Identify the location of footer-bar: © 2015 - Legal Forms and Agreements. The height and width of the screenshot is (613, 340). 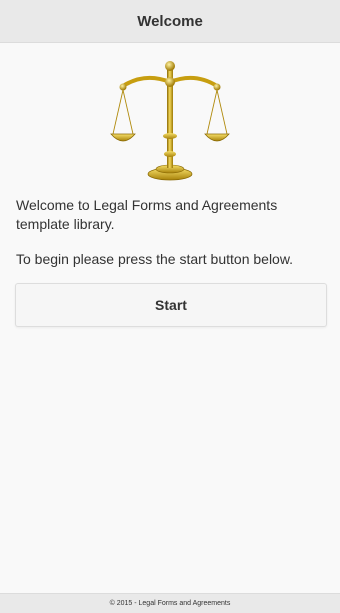
(170, 603).